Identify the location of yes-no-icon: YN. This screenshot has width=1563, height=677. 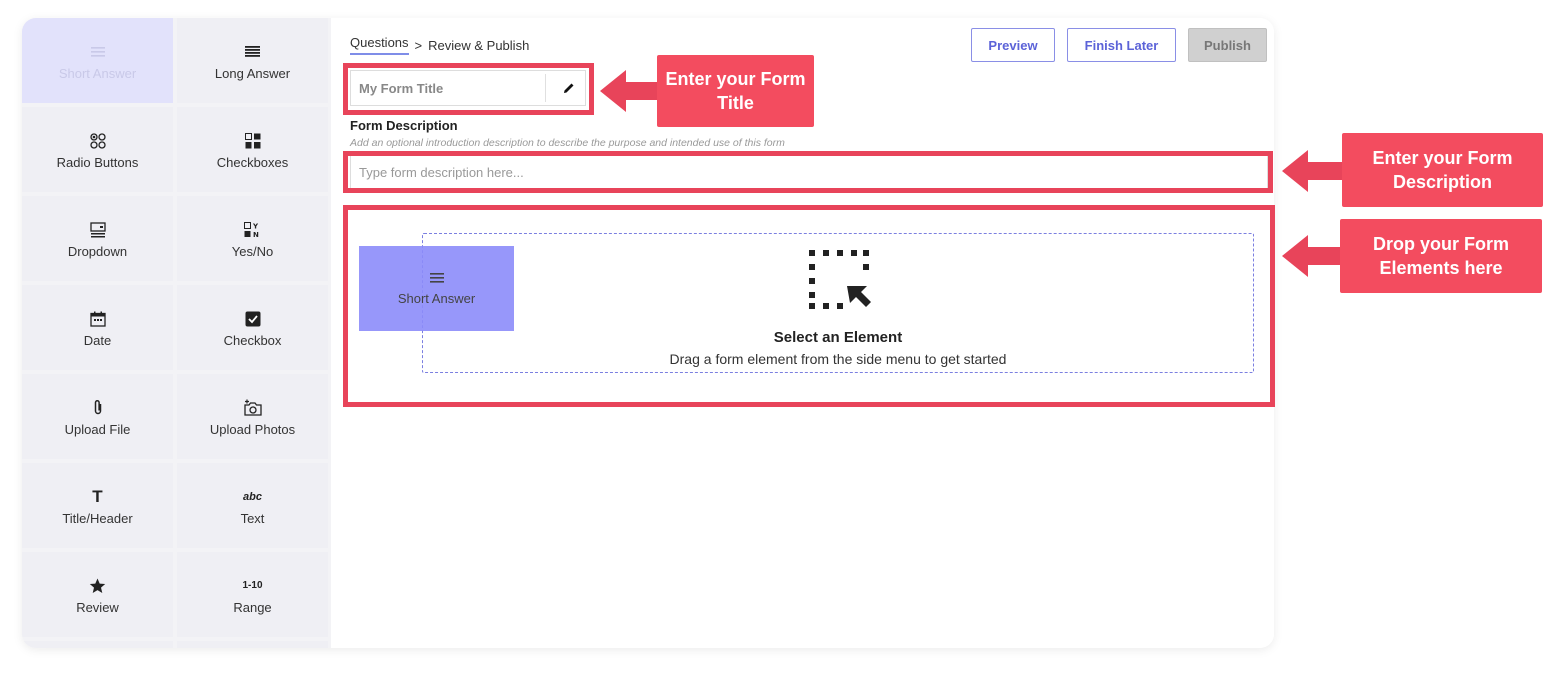
(252, 230).